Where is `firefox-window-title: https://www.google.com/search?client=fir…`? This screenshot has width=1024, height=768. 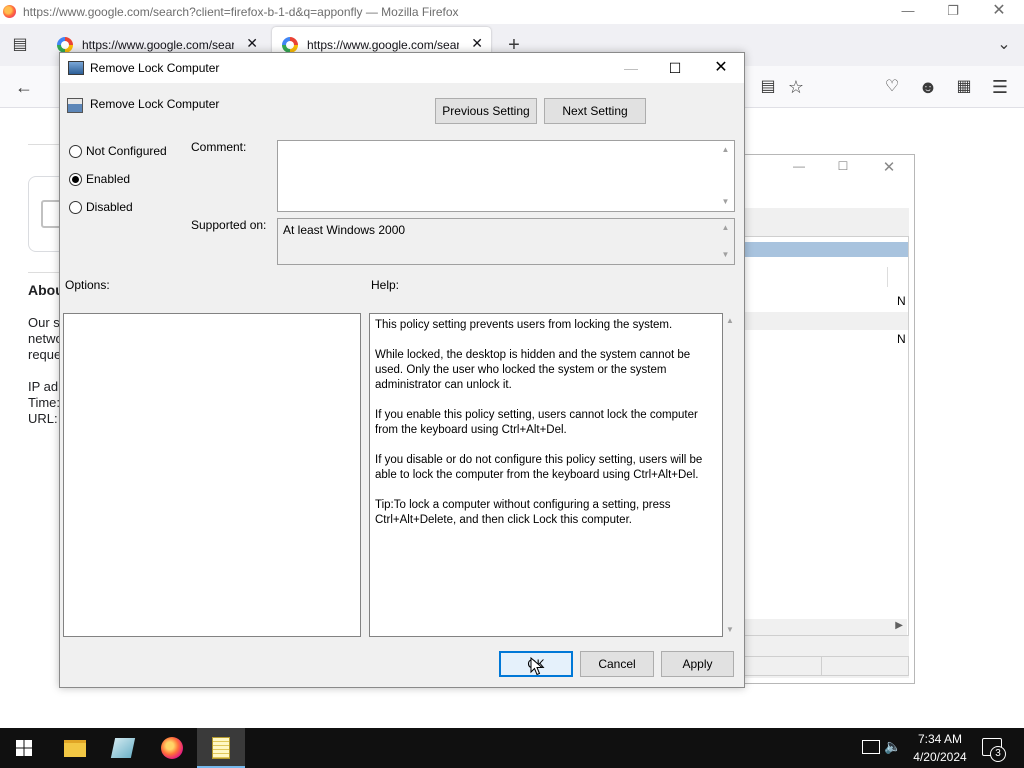
firefox-window-title: https://www.google.com/search?client=fir… is located at coordinates (241, 12).